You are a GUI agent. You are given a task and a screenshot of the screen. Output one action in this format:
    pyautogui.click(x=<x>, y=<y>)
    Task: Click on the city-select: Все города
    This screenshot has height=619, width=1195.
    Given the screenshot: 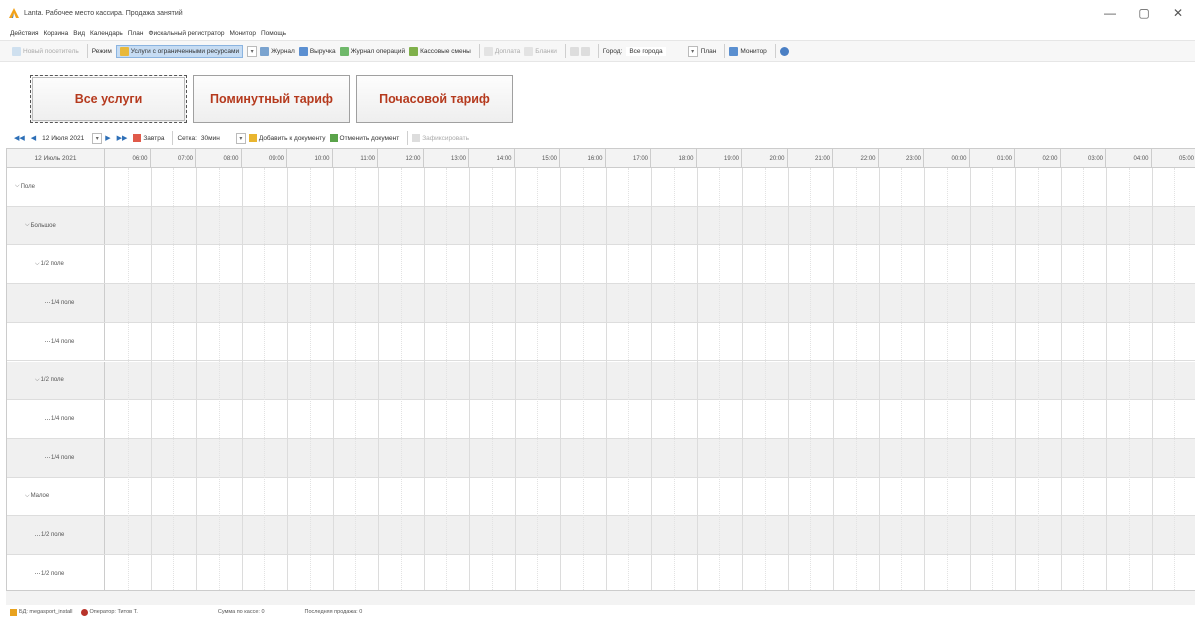 What is the action you would take?
    pyautogui.click(x=646, y=51)
    